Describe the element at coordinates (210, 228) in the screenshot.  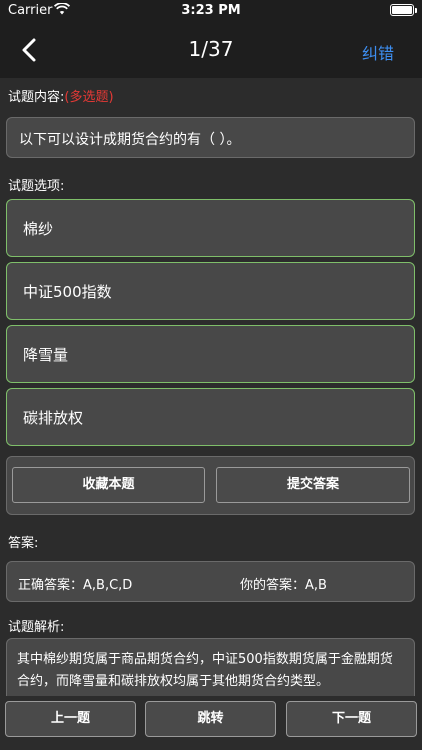
I see `option-a: 棉纱` at that location.